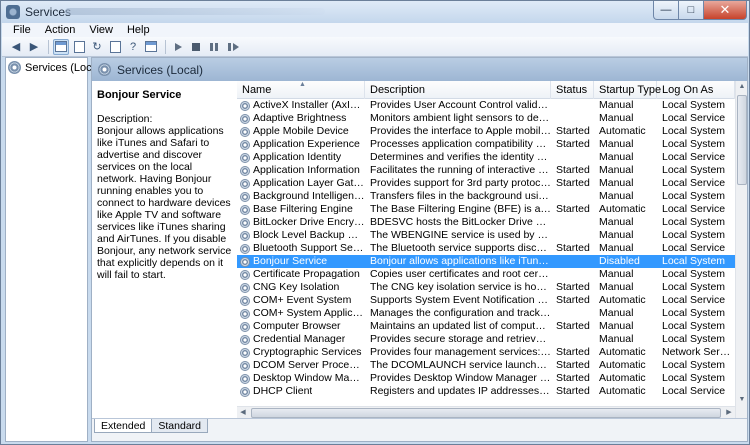  Describe the element at coordinates (16, 47) in the screenshot. I see `back-button: ◀` at that location.